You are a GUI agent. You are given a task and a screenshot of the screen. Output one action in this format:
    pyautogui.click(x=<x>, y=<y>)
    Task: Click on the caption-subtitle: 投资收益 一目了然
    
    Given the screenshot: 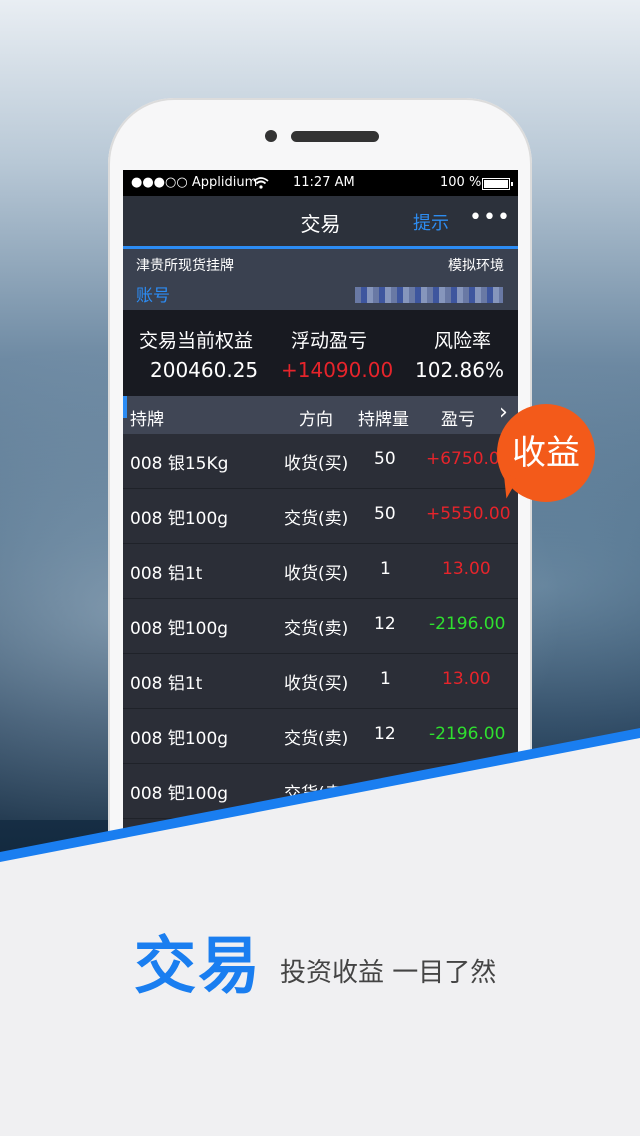 What is the action you would take?
    pyautogui.click(x=388, y=973)
    